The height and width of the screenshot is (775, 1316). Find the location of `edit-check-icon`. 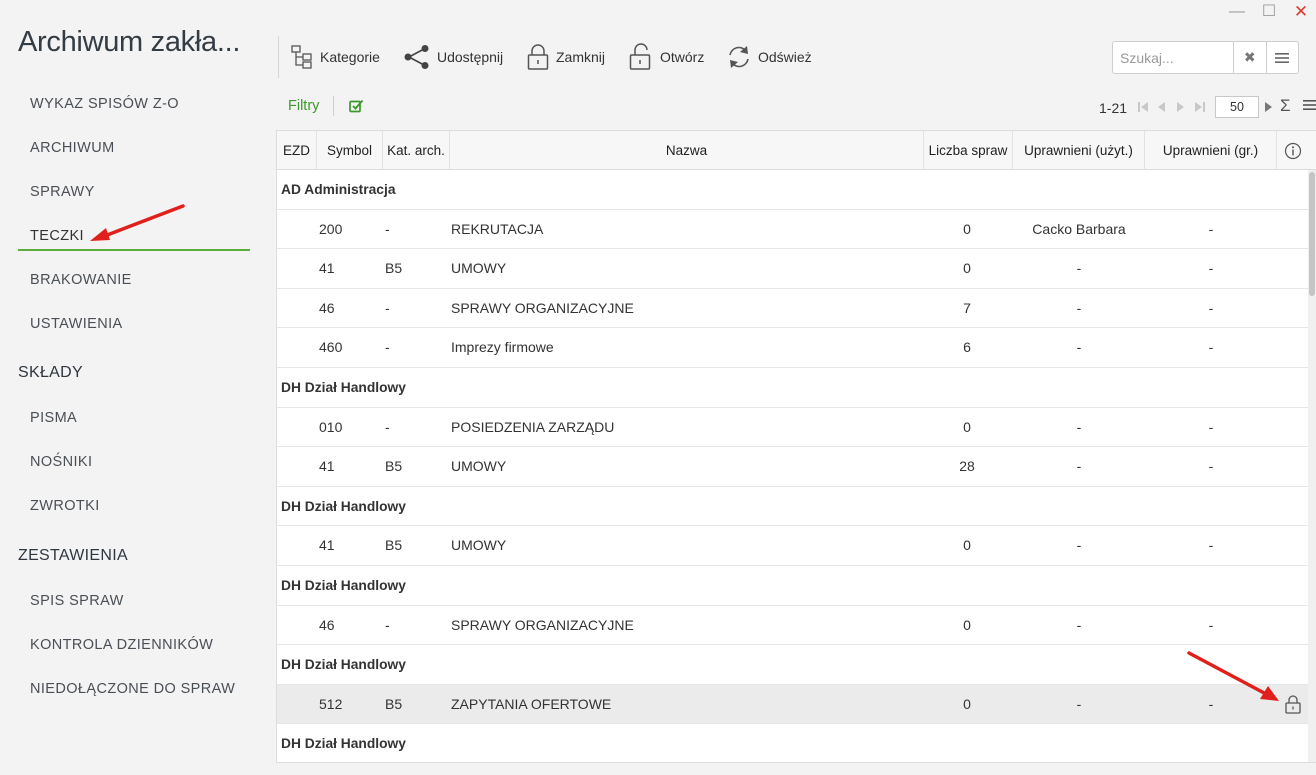

edit-check-icon is located at coordinates (356, 106).